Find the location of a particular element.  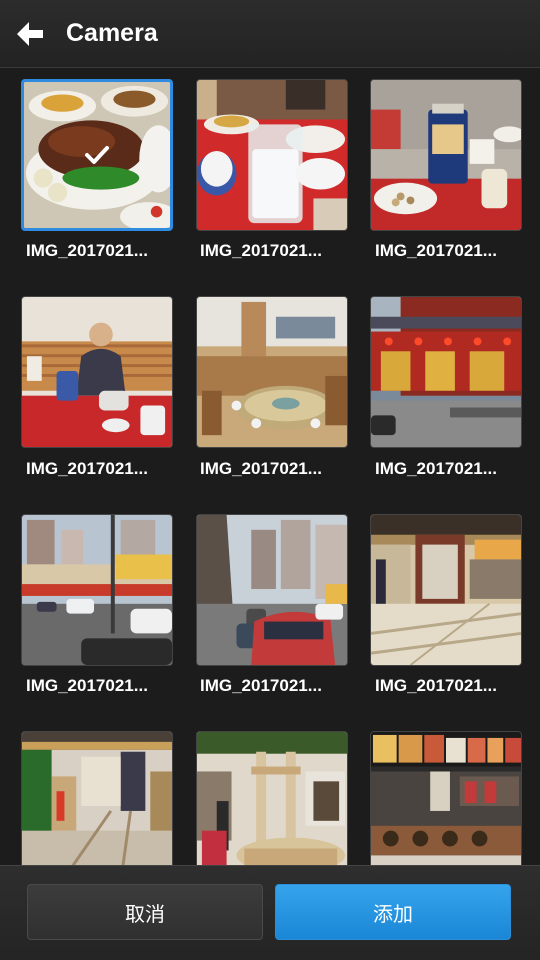

cancel-button: 取消 is located at coordinates (145, 912).